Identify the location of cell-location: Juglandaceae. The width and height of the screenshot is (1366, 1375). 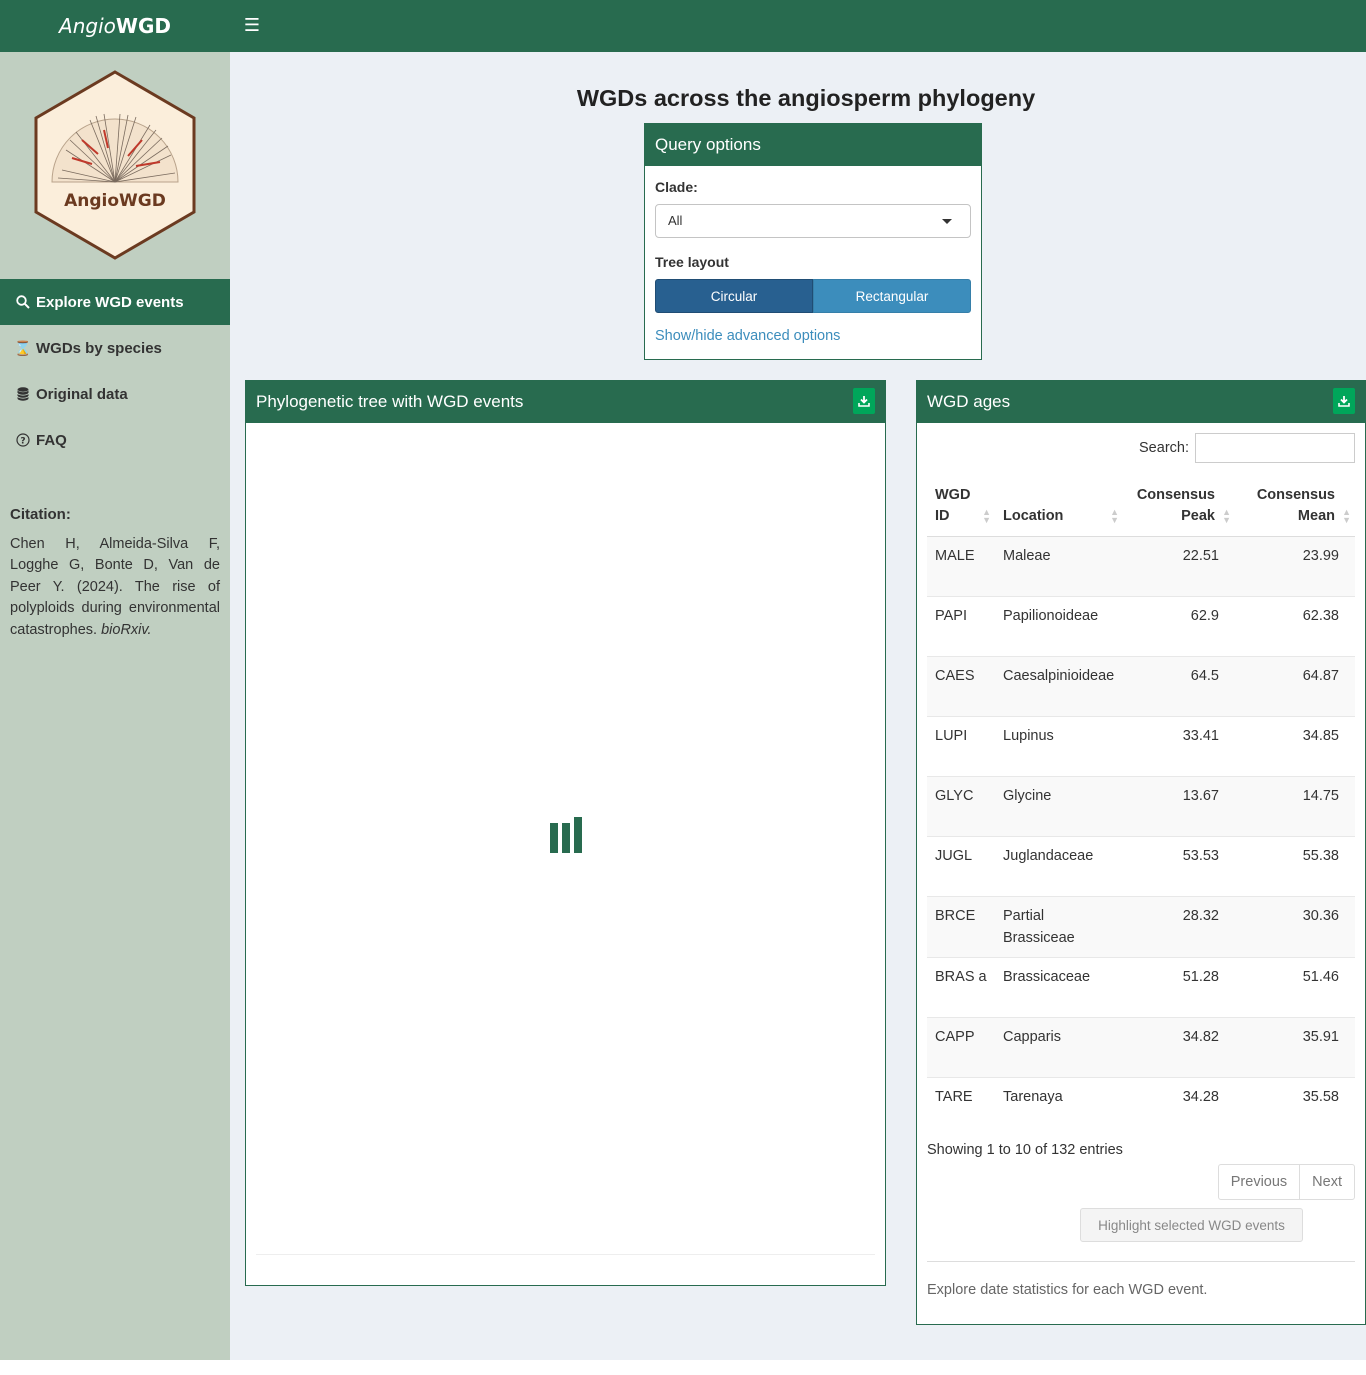
(1059, 866).